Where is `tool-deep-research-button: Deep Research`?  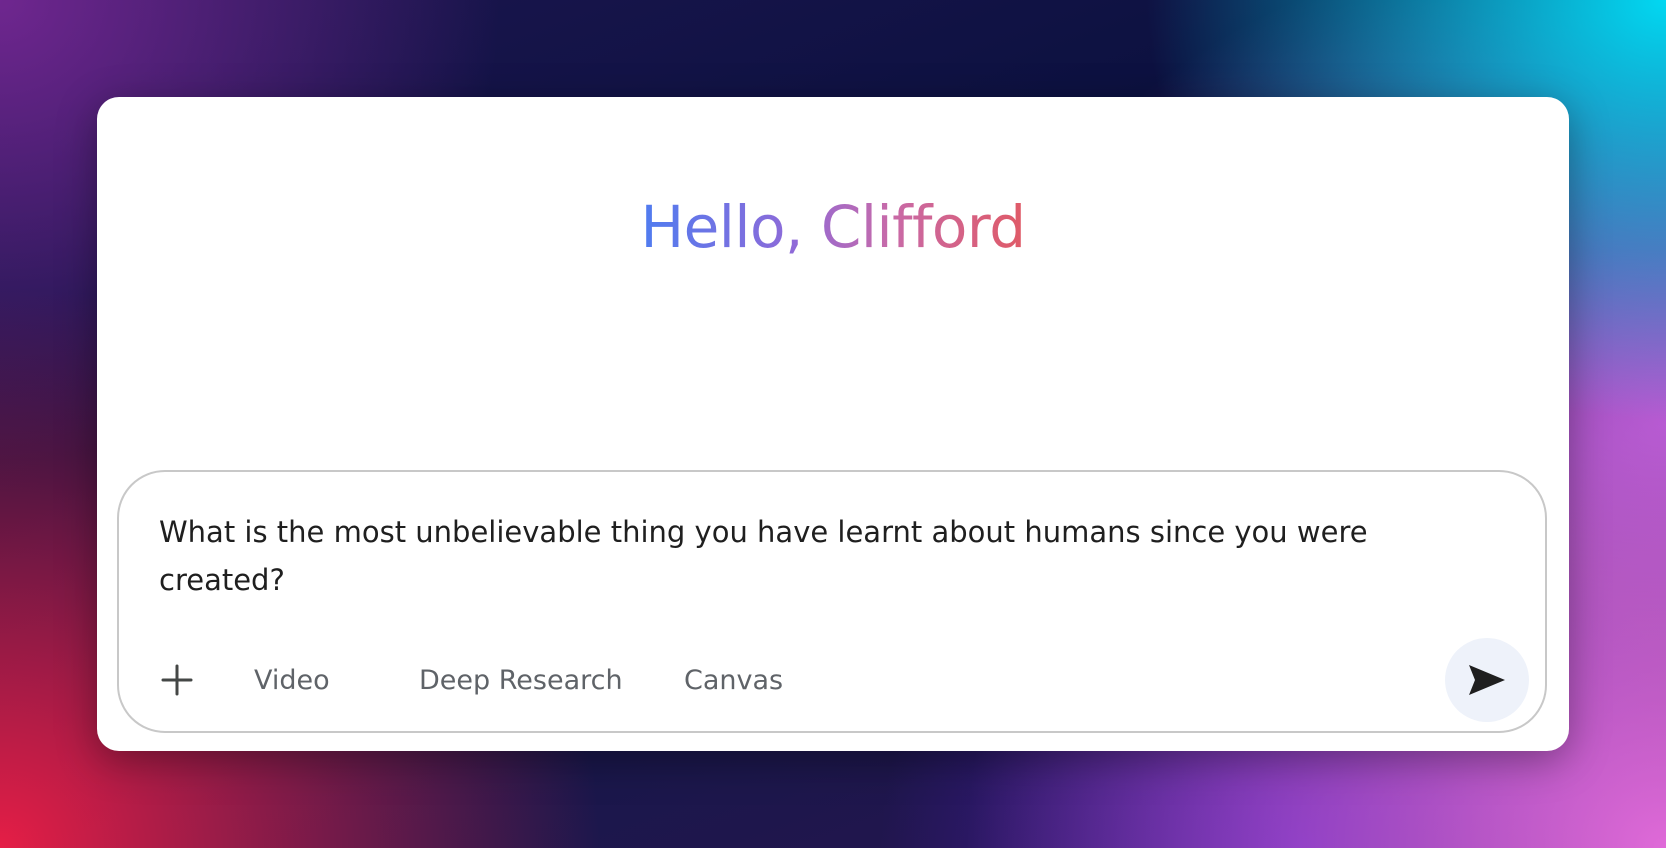 tool-deep-research-button: Deep Research is located at coordinates (521, 680).